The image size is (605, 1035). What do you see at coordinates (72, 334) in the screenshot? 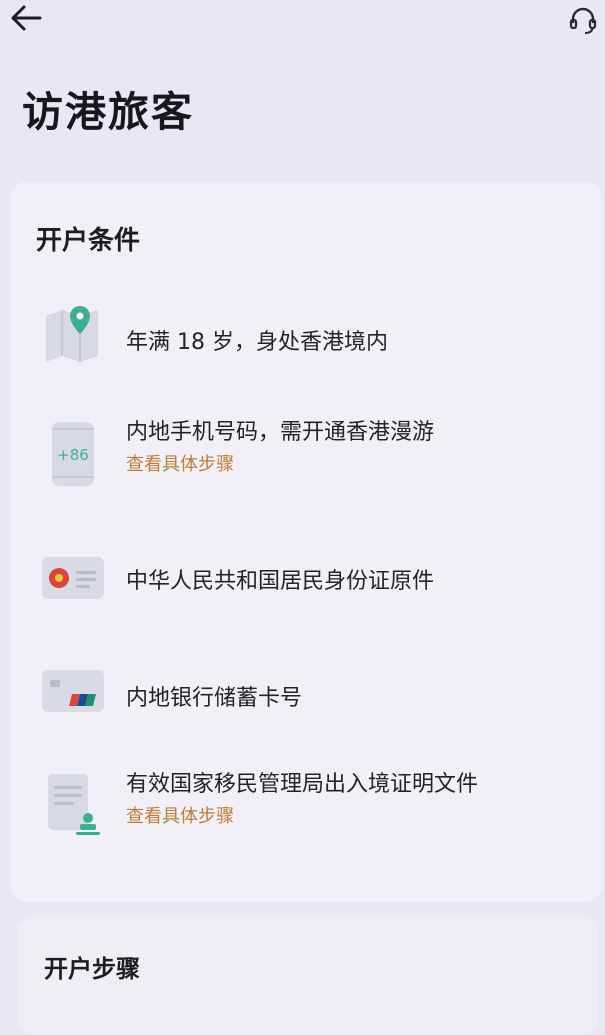
I see `map-pin-icon` at bounding box center [72, 334].